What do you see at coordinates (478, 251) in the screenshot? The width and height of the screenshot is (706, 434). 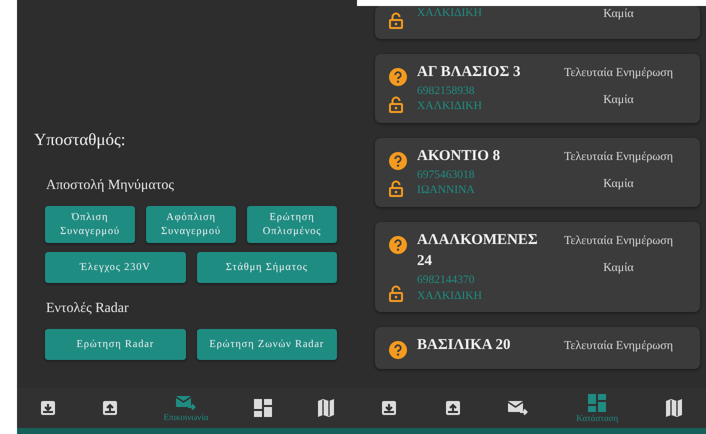 I see `site-name: ΑΛΑΛΚΟΜΕΝΕΣ 24` at bounding box center [478, 251].